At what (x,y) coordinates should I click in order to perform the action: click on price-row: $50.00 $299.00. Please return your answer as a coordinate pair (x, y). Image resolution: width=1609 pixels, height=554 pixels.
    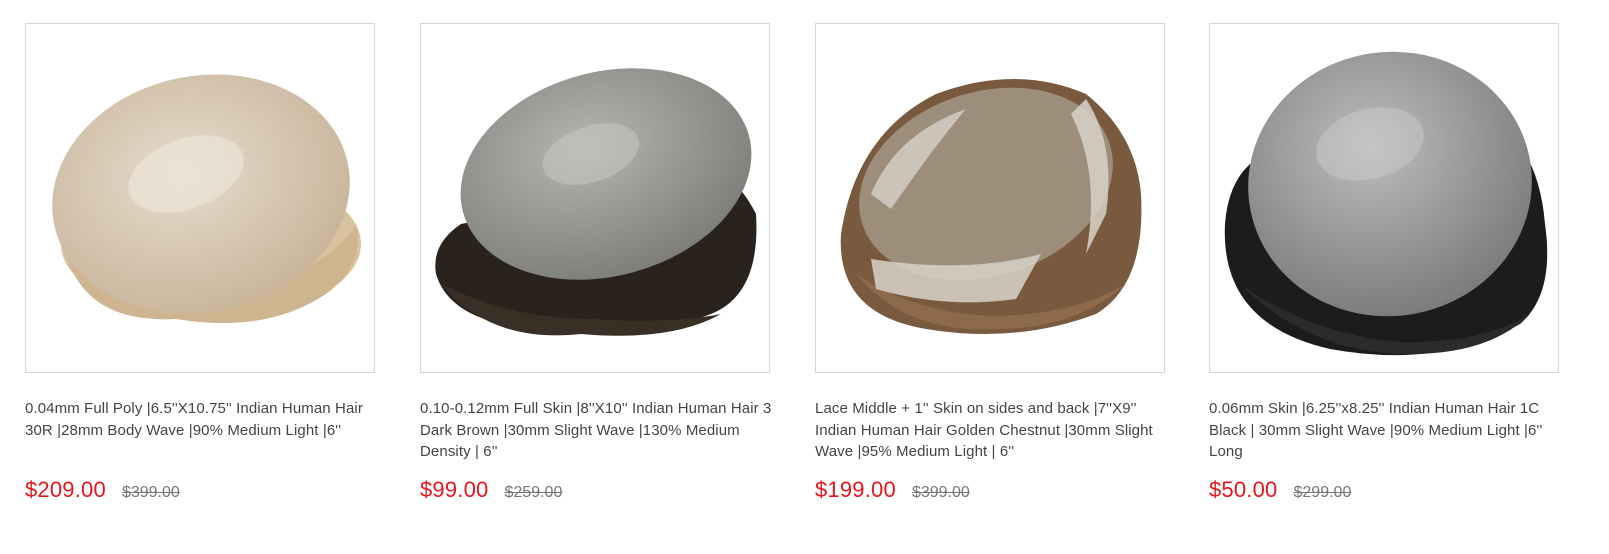
    Looking at the image, I should click on (1280, 490).